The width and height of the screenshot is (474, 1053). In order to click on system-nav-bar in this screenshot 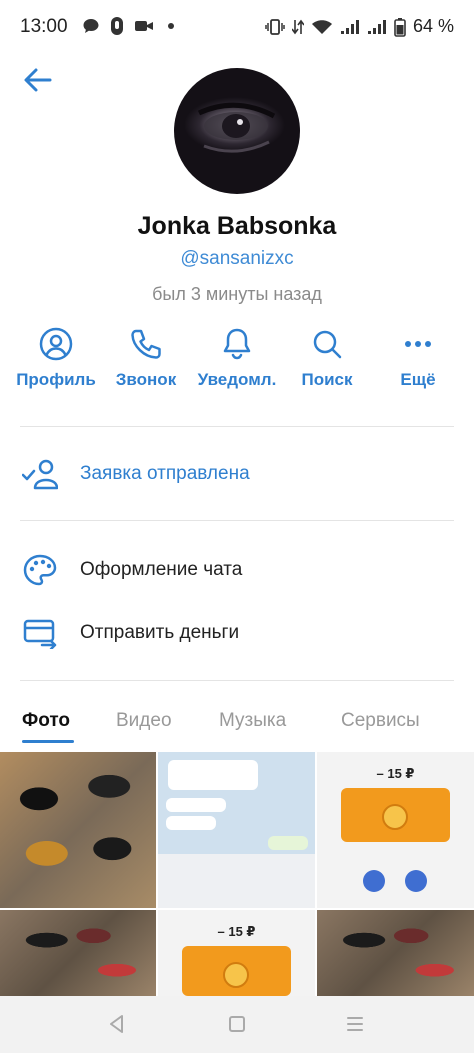, I will do `click(237, 1024)`.